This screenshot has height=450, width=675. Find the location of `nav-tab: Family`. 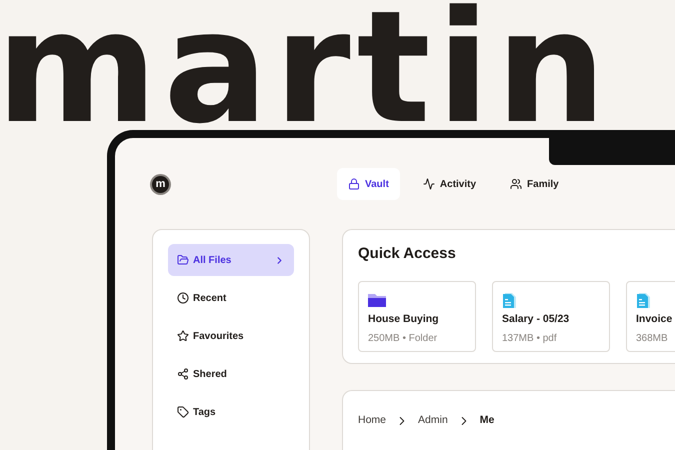

nav-tab: Family is located at coordinates (534, 184).